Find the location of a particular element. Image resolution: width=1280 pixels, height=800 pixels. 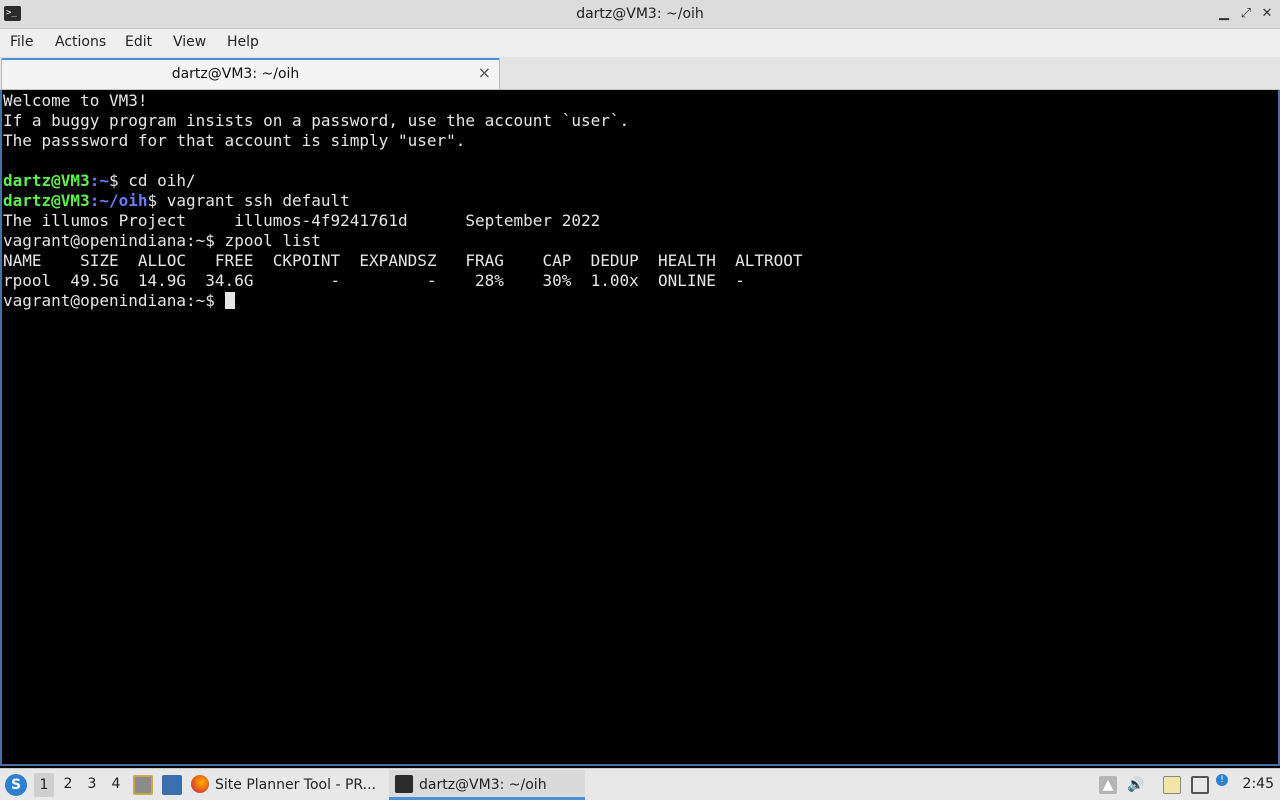

firefox-icon is located at coordinates (200, 784).